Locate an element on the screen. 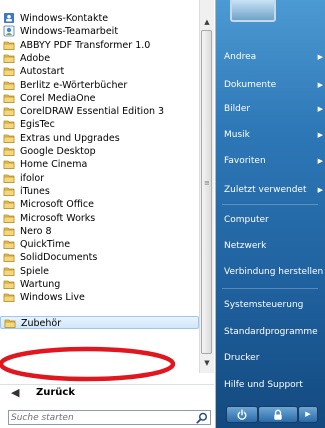 This screenshot has height=428, width=325. shutdown-button is located at coordinates (242, 414).